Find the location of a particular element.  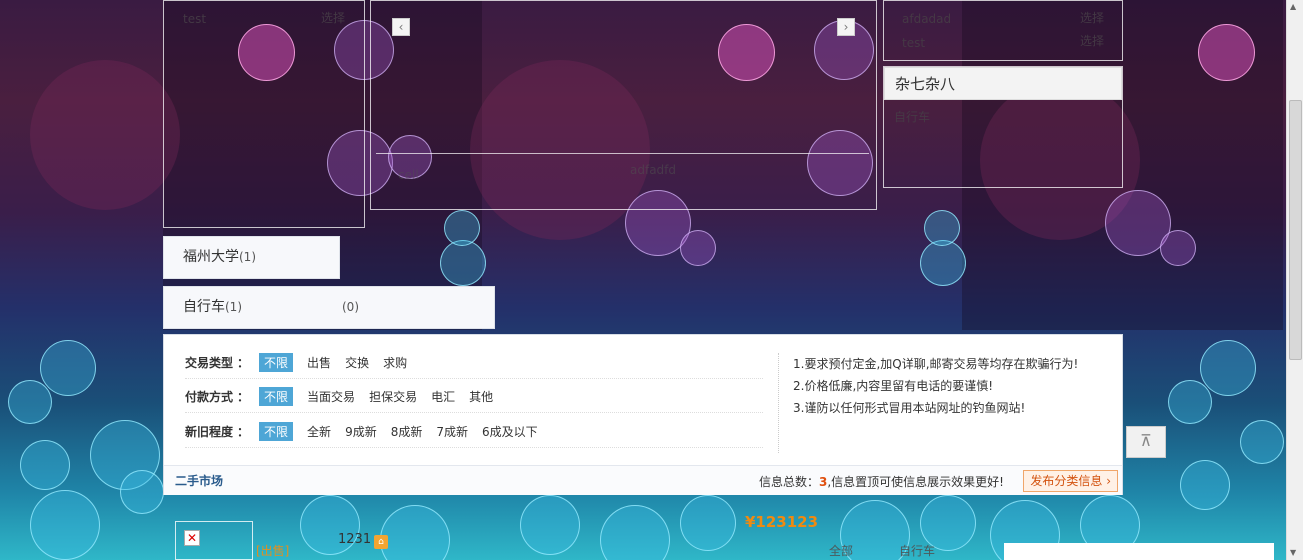

right-list-item: afdadad is located at coordinates (926, 19).